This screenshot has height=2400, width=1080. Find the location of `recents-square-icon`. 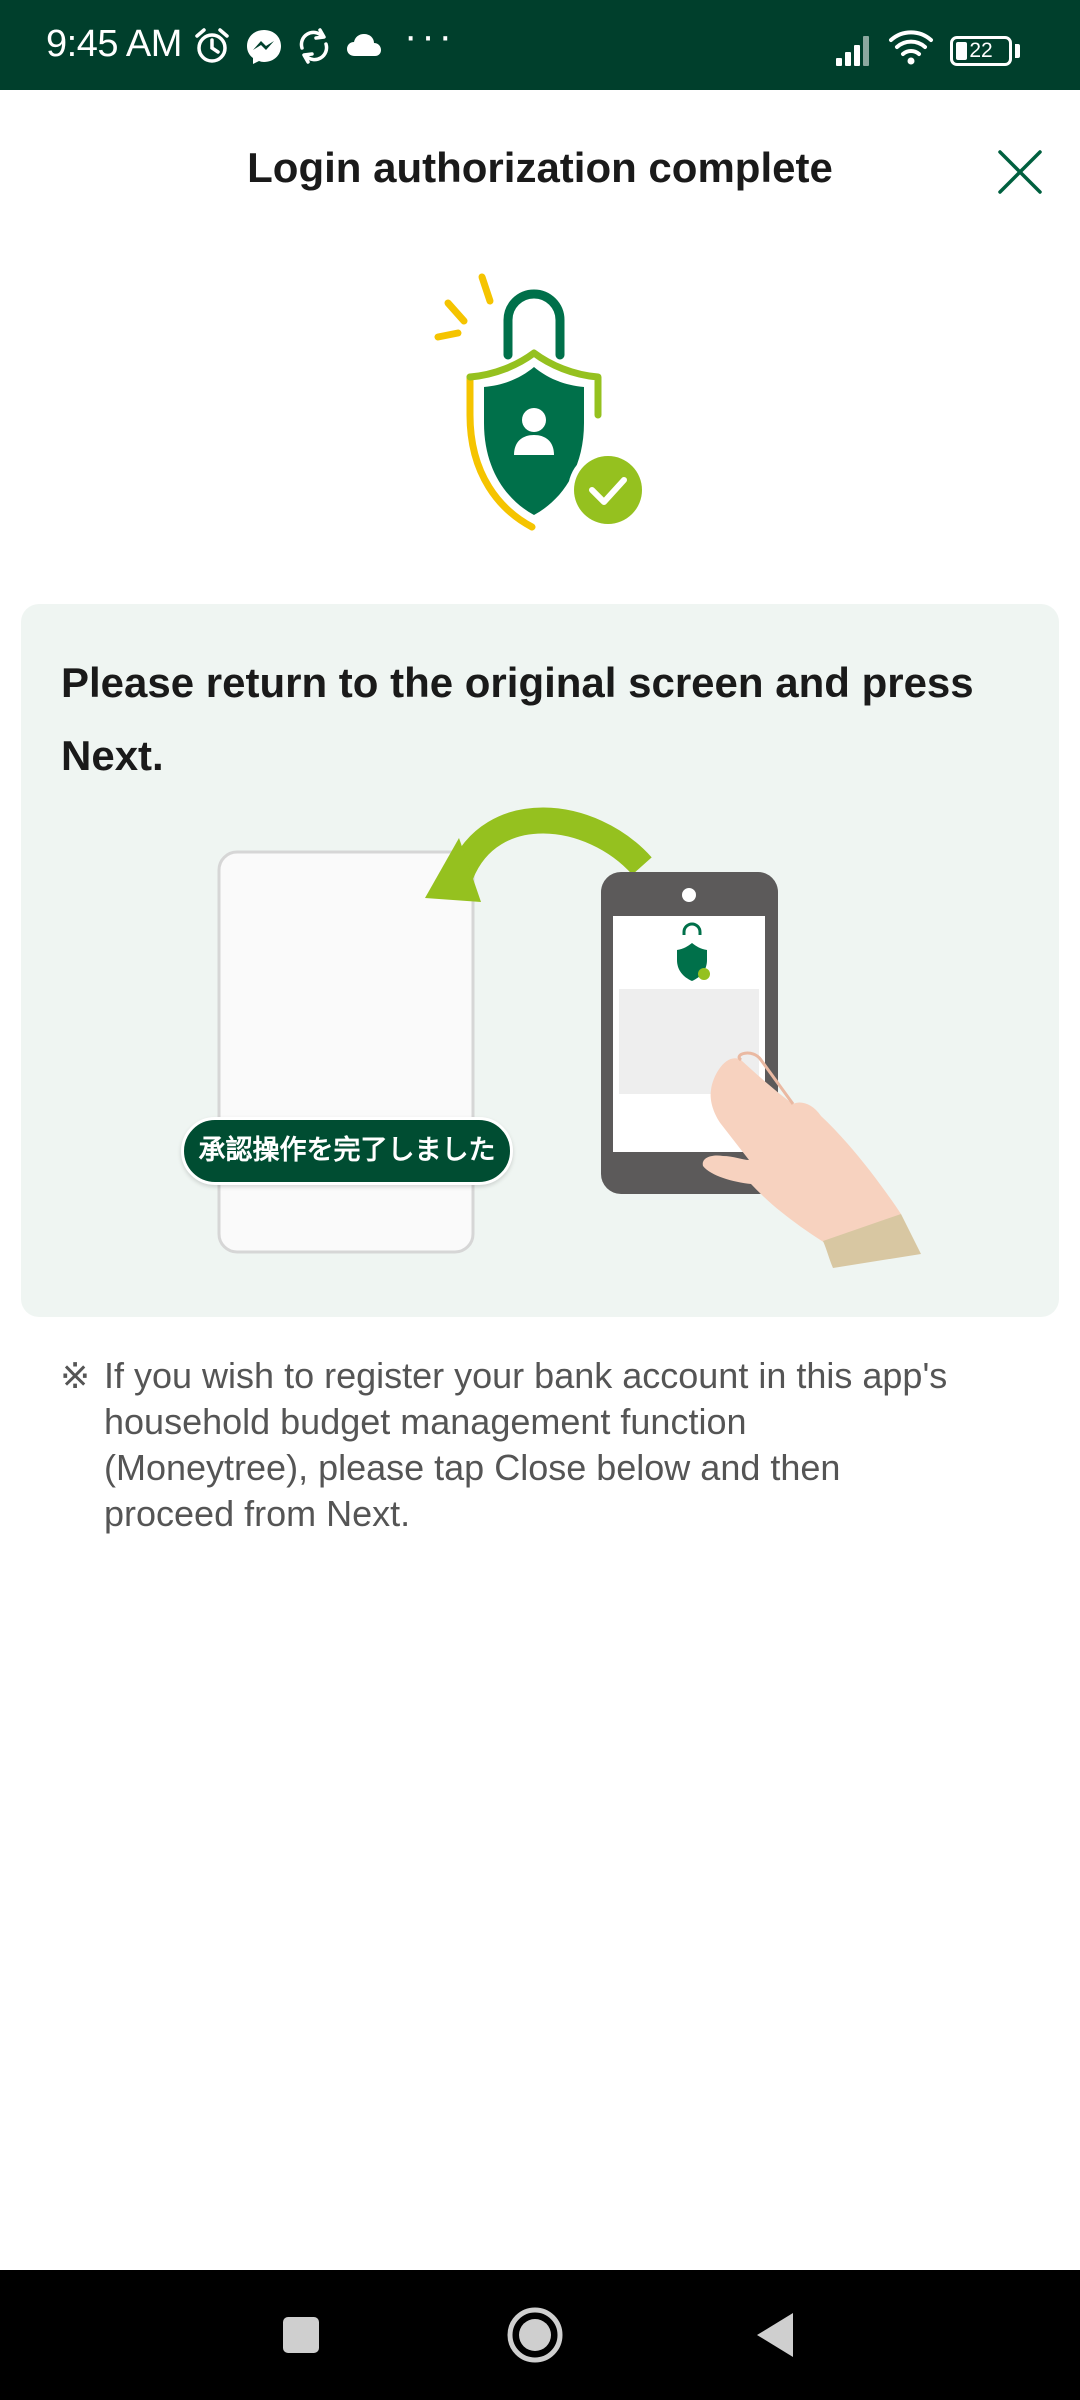

recents-square-icon is located at coordinates (301, 2335).